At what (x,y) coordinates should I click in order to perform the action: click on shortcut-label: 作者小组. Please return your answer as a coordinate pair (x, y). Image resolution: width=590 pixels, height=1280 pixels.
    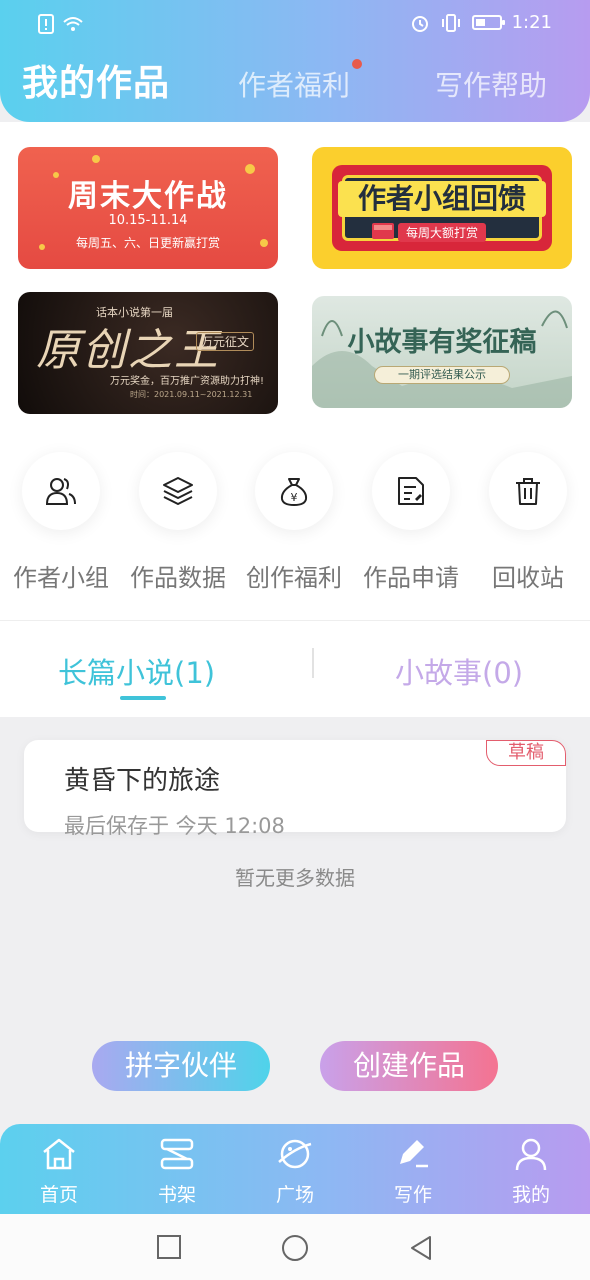
    Looking at the image, I should click on (61, 578).